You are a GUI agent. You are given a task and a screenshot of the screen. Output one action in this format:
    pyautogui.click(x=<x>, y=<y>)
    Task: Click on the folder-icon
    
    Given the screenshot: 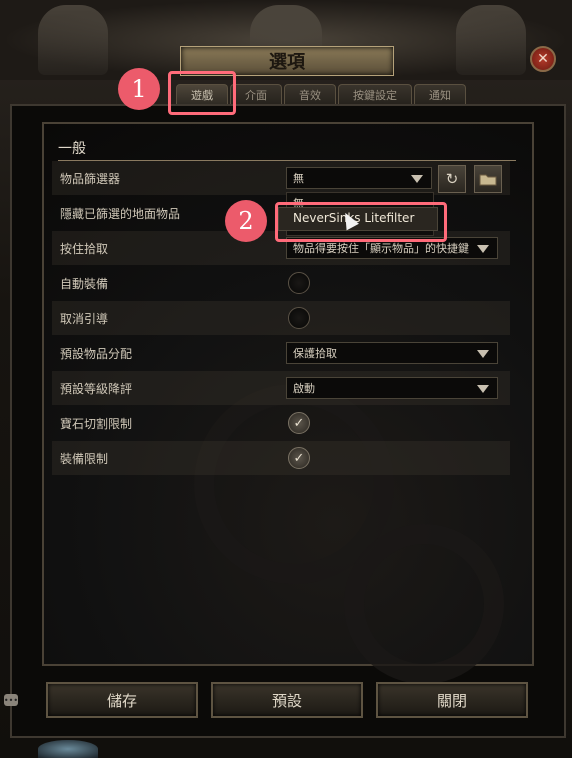 What is the action you would take?
    pyautogui.click(x=488, y=179)
    